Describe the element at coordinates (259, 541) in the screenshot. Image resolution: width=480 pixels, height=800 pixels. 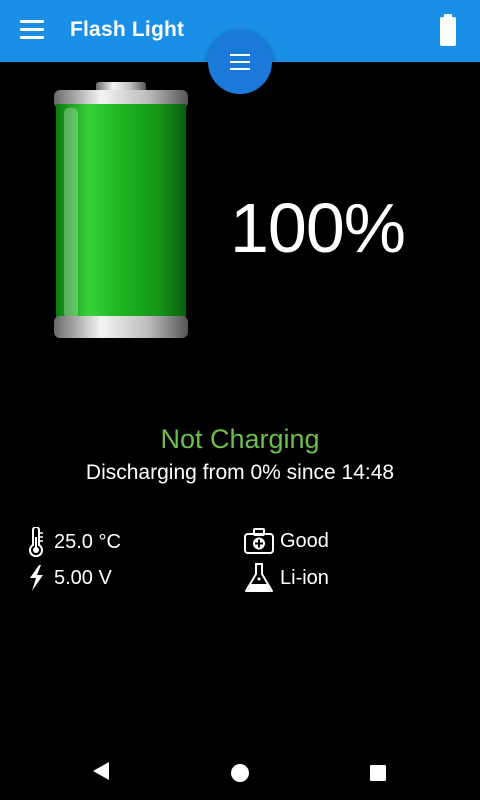
I see `first-aid-kit-icon` at that location.